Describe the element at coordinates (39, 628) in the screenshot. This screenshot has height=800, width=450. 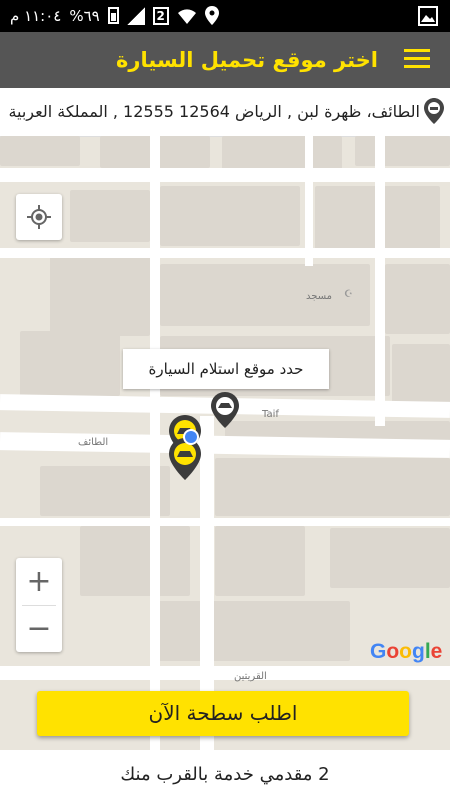
I see `zoom-out-button: −` at that location.